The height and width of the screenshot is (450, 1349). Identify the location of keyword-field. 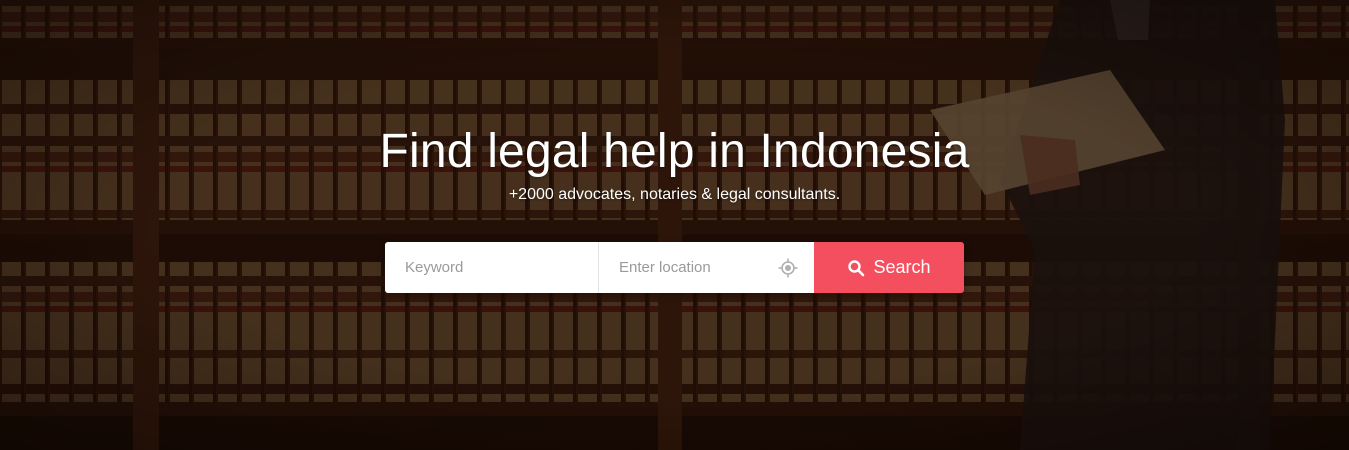
(492, 267).